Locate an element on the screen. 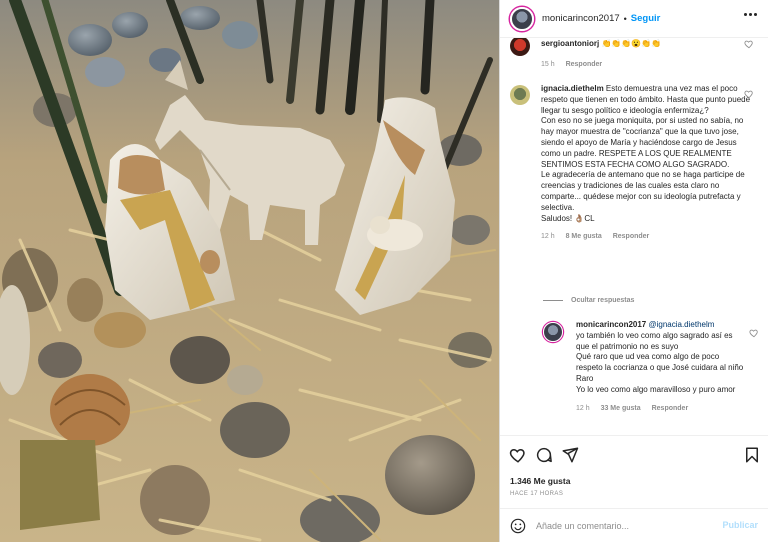  paper-plane-icon is located at coordinates (570, 455).